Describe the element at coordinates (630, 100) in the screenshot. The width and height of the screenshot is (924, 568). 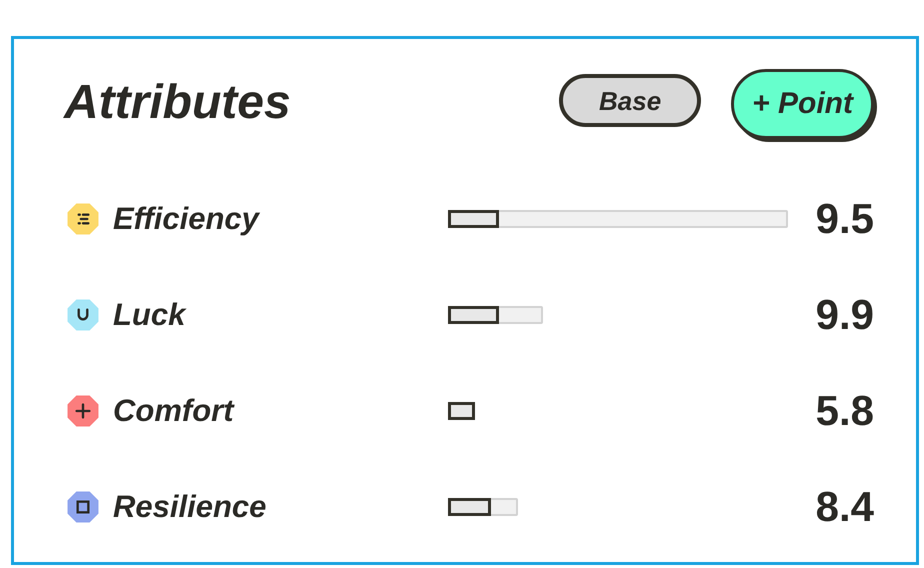
I see `base-button: Base` at that location.